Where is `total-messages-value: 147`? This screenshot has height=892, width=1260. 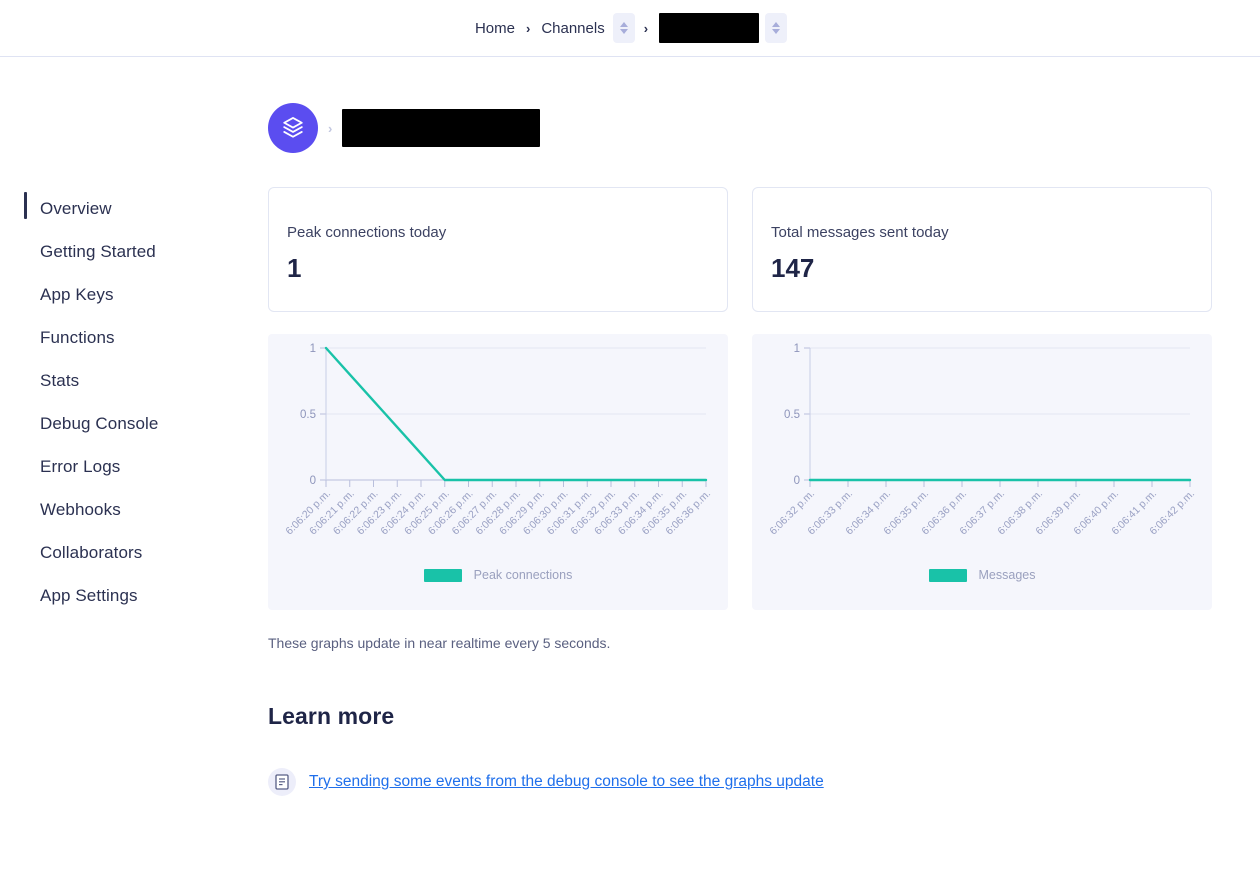 total-messages-value: 147 is located at coordinates (793, 268).